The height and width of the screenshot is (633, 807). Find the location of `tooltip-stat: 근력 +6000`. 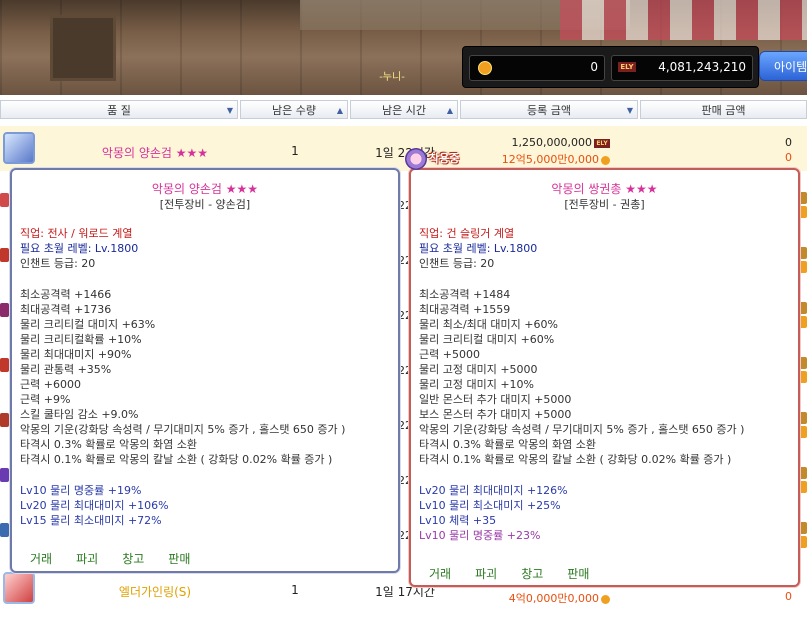

tooltip-stat: 근력 +6000 is located at coordinates (50, 384).